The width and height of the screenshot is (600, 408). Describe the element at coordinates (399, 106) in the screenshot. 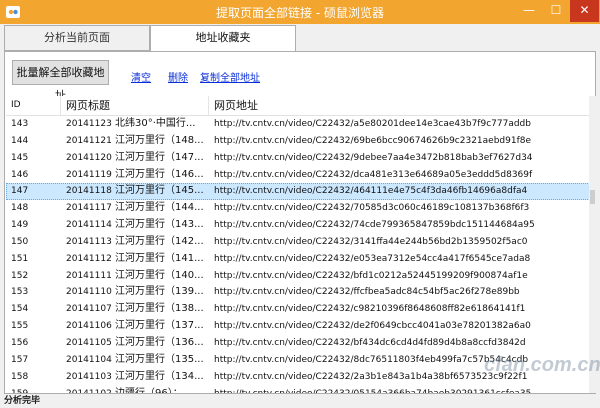

I see `column-header-url: 网页地址` at that location.